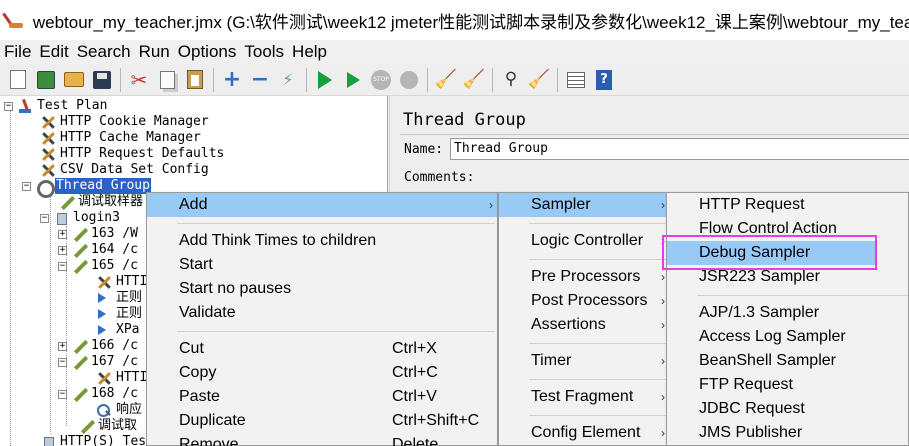 The height and width of the screenshot is (446, 909). What do you see at coordinates (414, 396) in the screenshot?
I see `shortcut-label: Ctrl+V` at bounding box center [414, 396].